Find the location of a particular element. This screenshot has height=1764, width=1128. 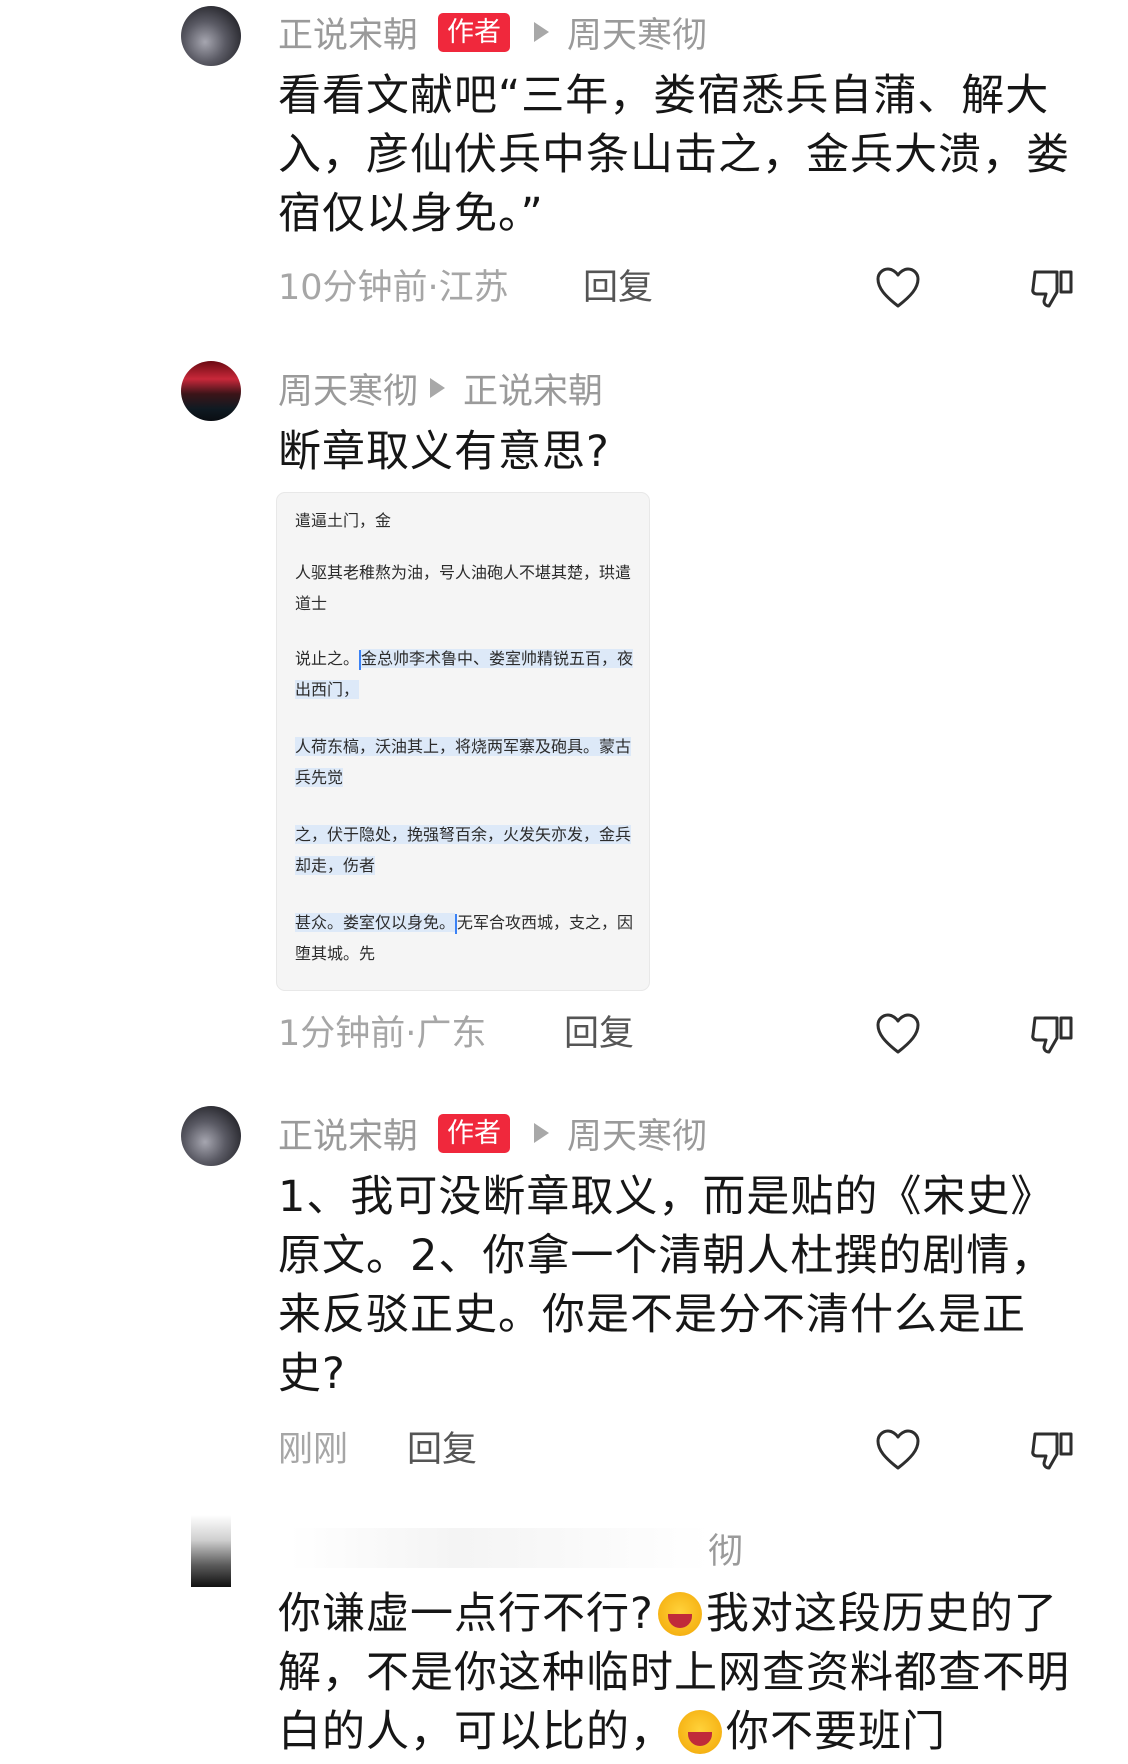

image-text-line: 人驱其老稚熬为油，号人油砲人不堪其楚，珙遣道士 is located at coordinates (463, 588).